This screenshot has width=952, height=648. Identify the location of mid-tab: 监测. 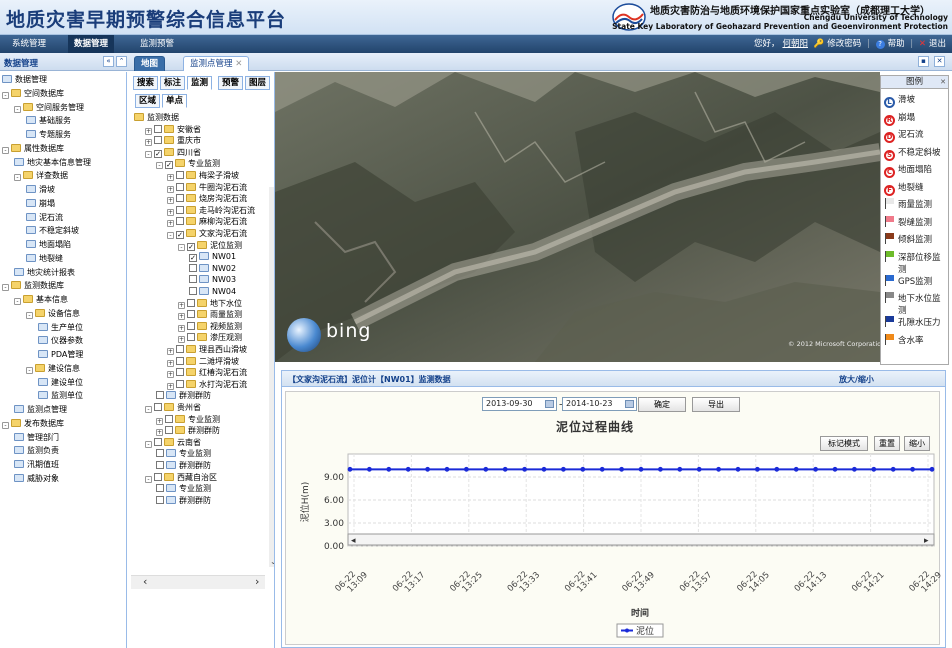
(200, 83).